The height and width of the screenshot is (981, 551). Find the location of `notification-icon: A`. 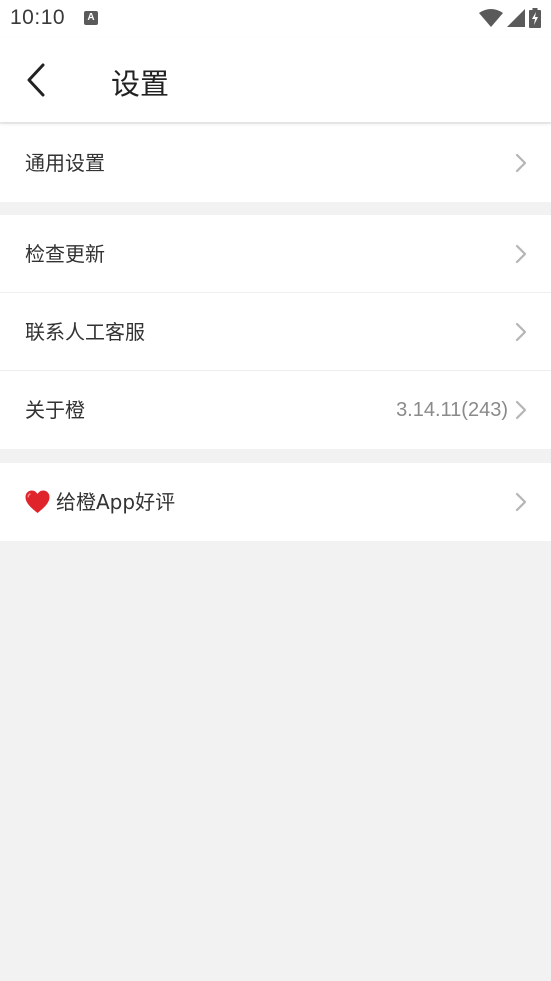

notification-icon: A is located at coordinates (91, 18).